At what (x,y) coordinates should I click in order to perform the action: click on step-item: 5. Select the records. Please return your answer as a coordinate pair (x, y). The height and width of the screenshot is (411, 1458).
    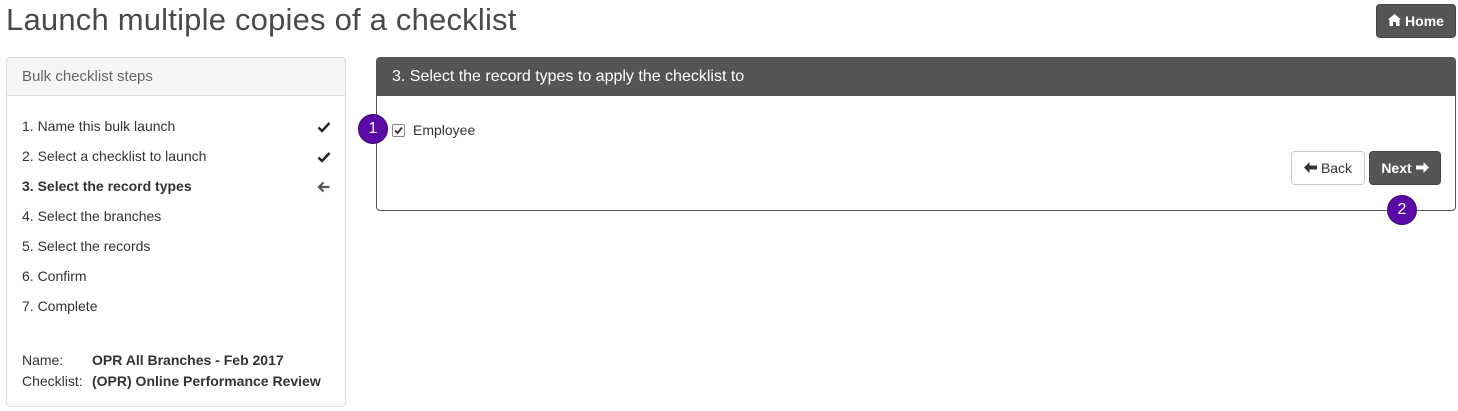
    Looking at the image, I should click on (86, 246).